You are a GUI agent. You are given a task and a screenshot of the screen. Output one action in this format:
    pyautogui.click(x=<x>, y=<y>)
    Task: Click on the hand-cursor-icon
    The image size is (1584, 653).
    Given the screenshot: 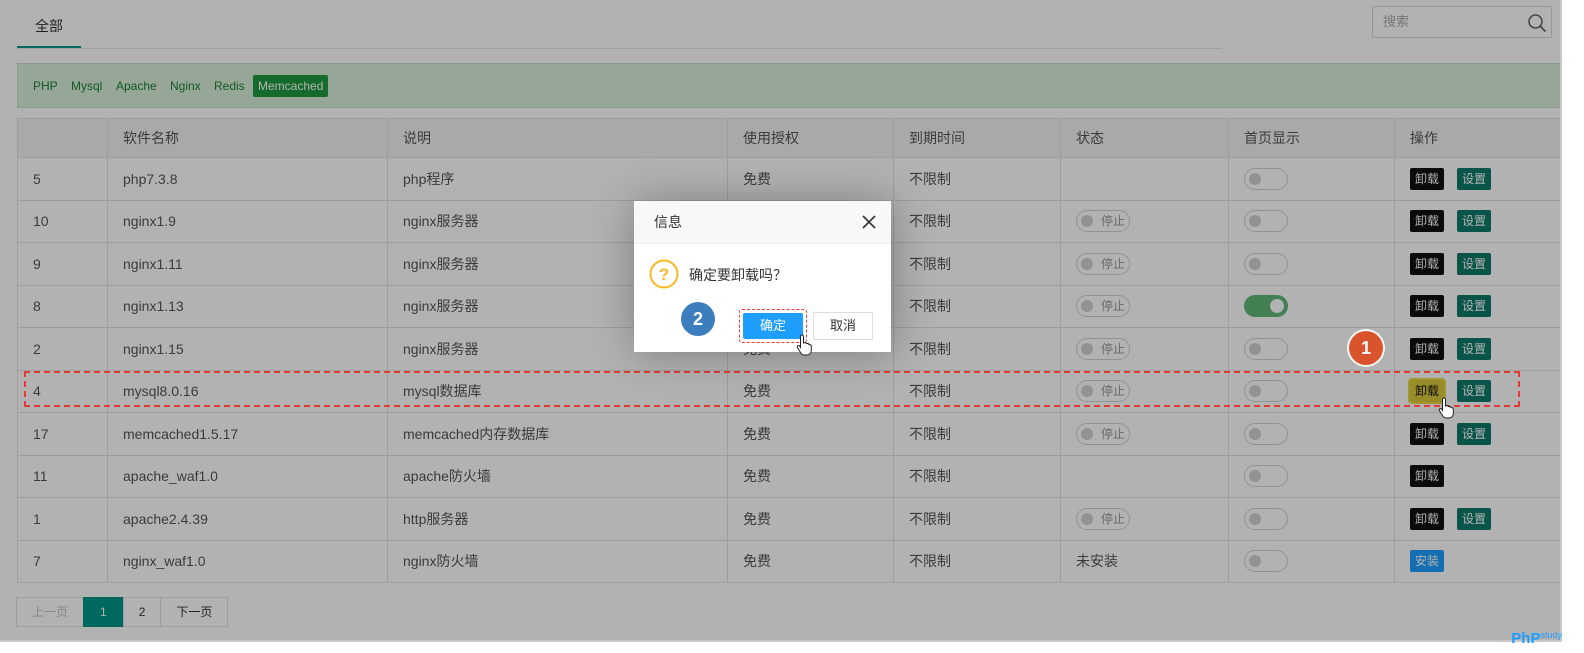 What is the action you would take?
    pyautogui.click(x=1446, y=408)
    